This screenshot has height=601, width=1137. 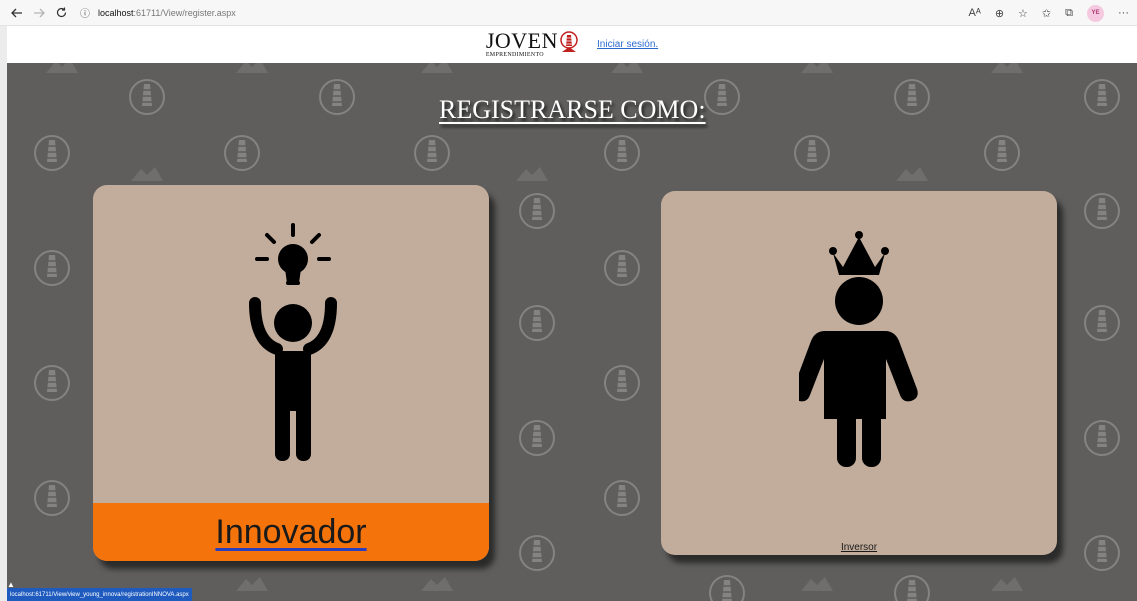 I want to click on site-logo: JOVEN EMPRENDIMIENTO, so click(x=532, y=43).